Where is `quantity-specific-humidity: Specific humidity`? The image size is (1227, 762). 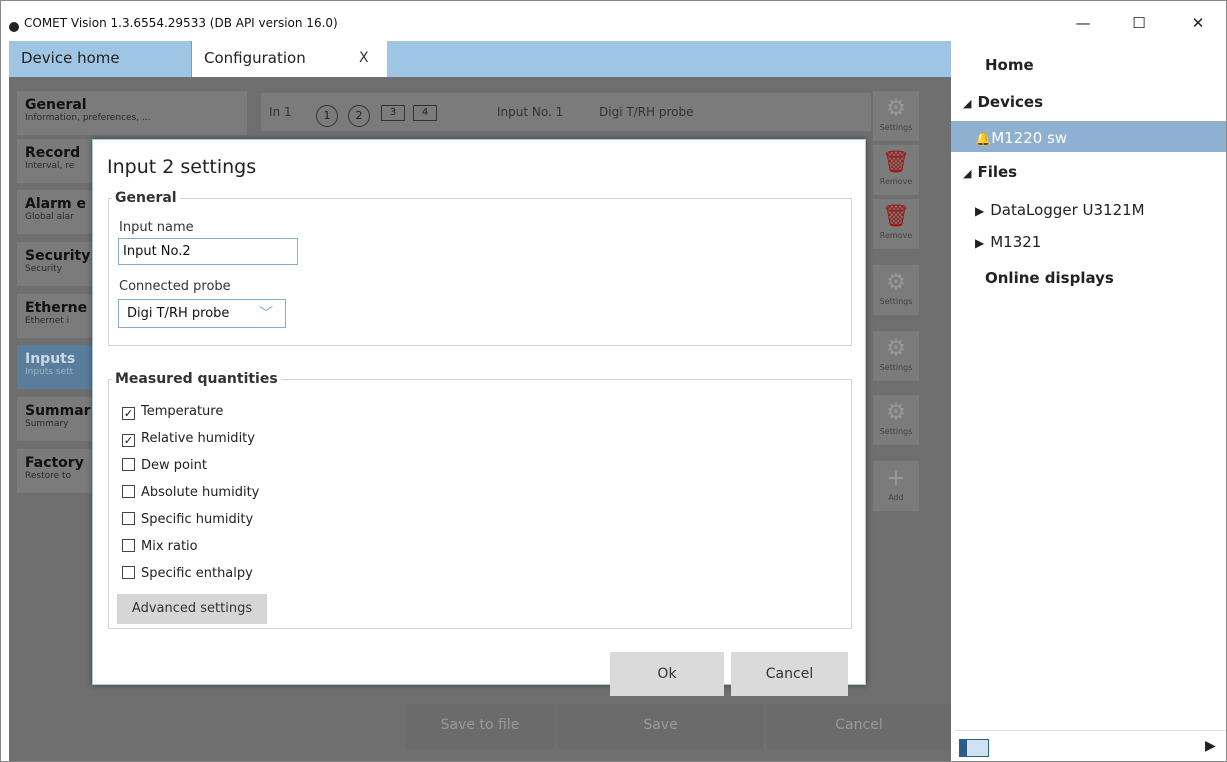 quantity-specific-humidity: Specific humidity is located at coordinates (187, 523).